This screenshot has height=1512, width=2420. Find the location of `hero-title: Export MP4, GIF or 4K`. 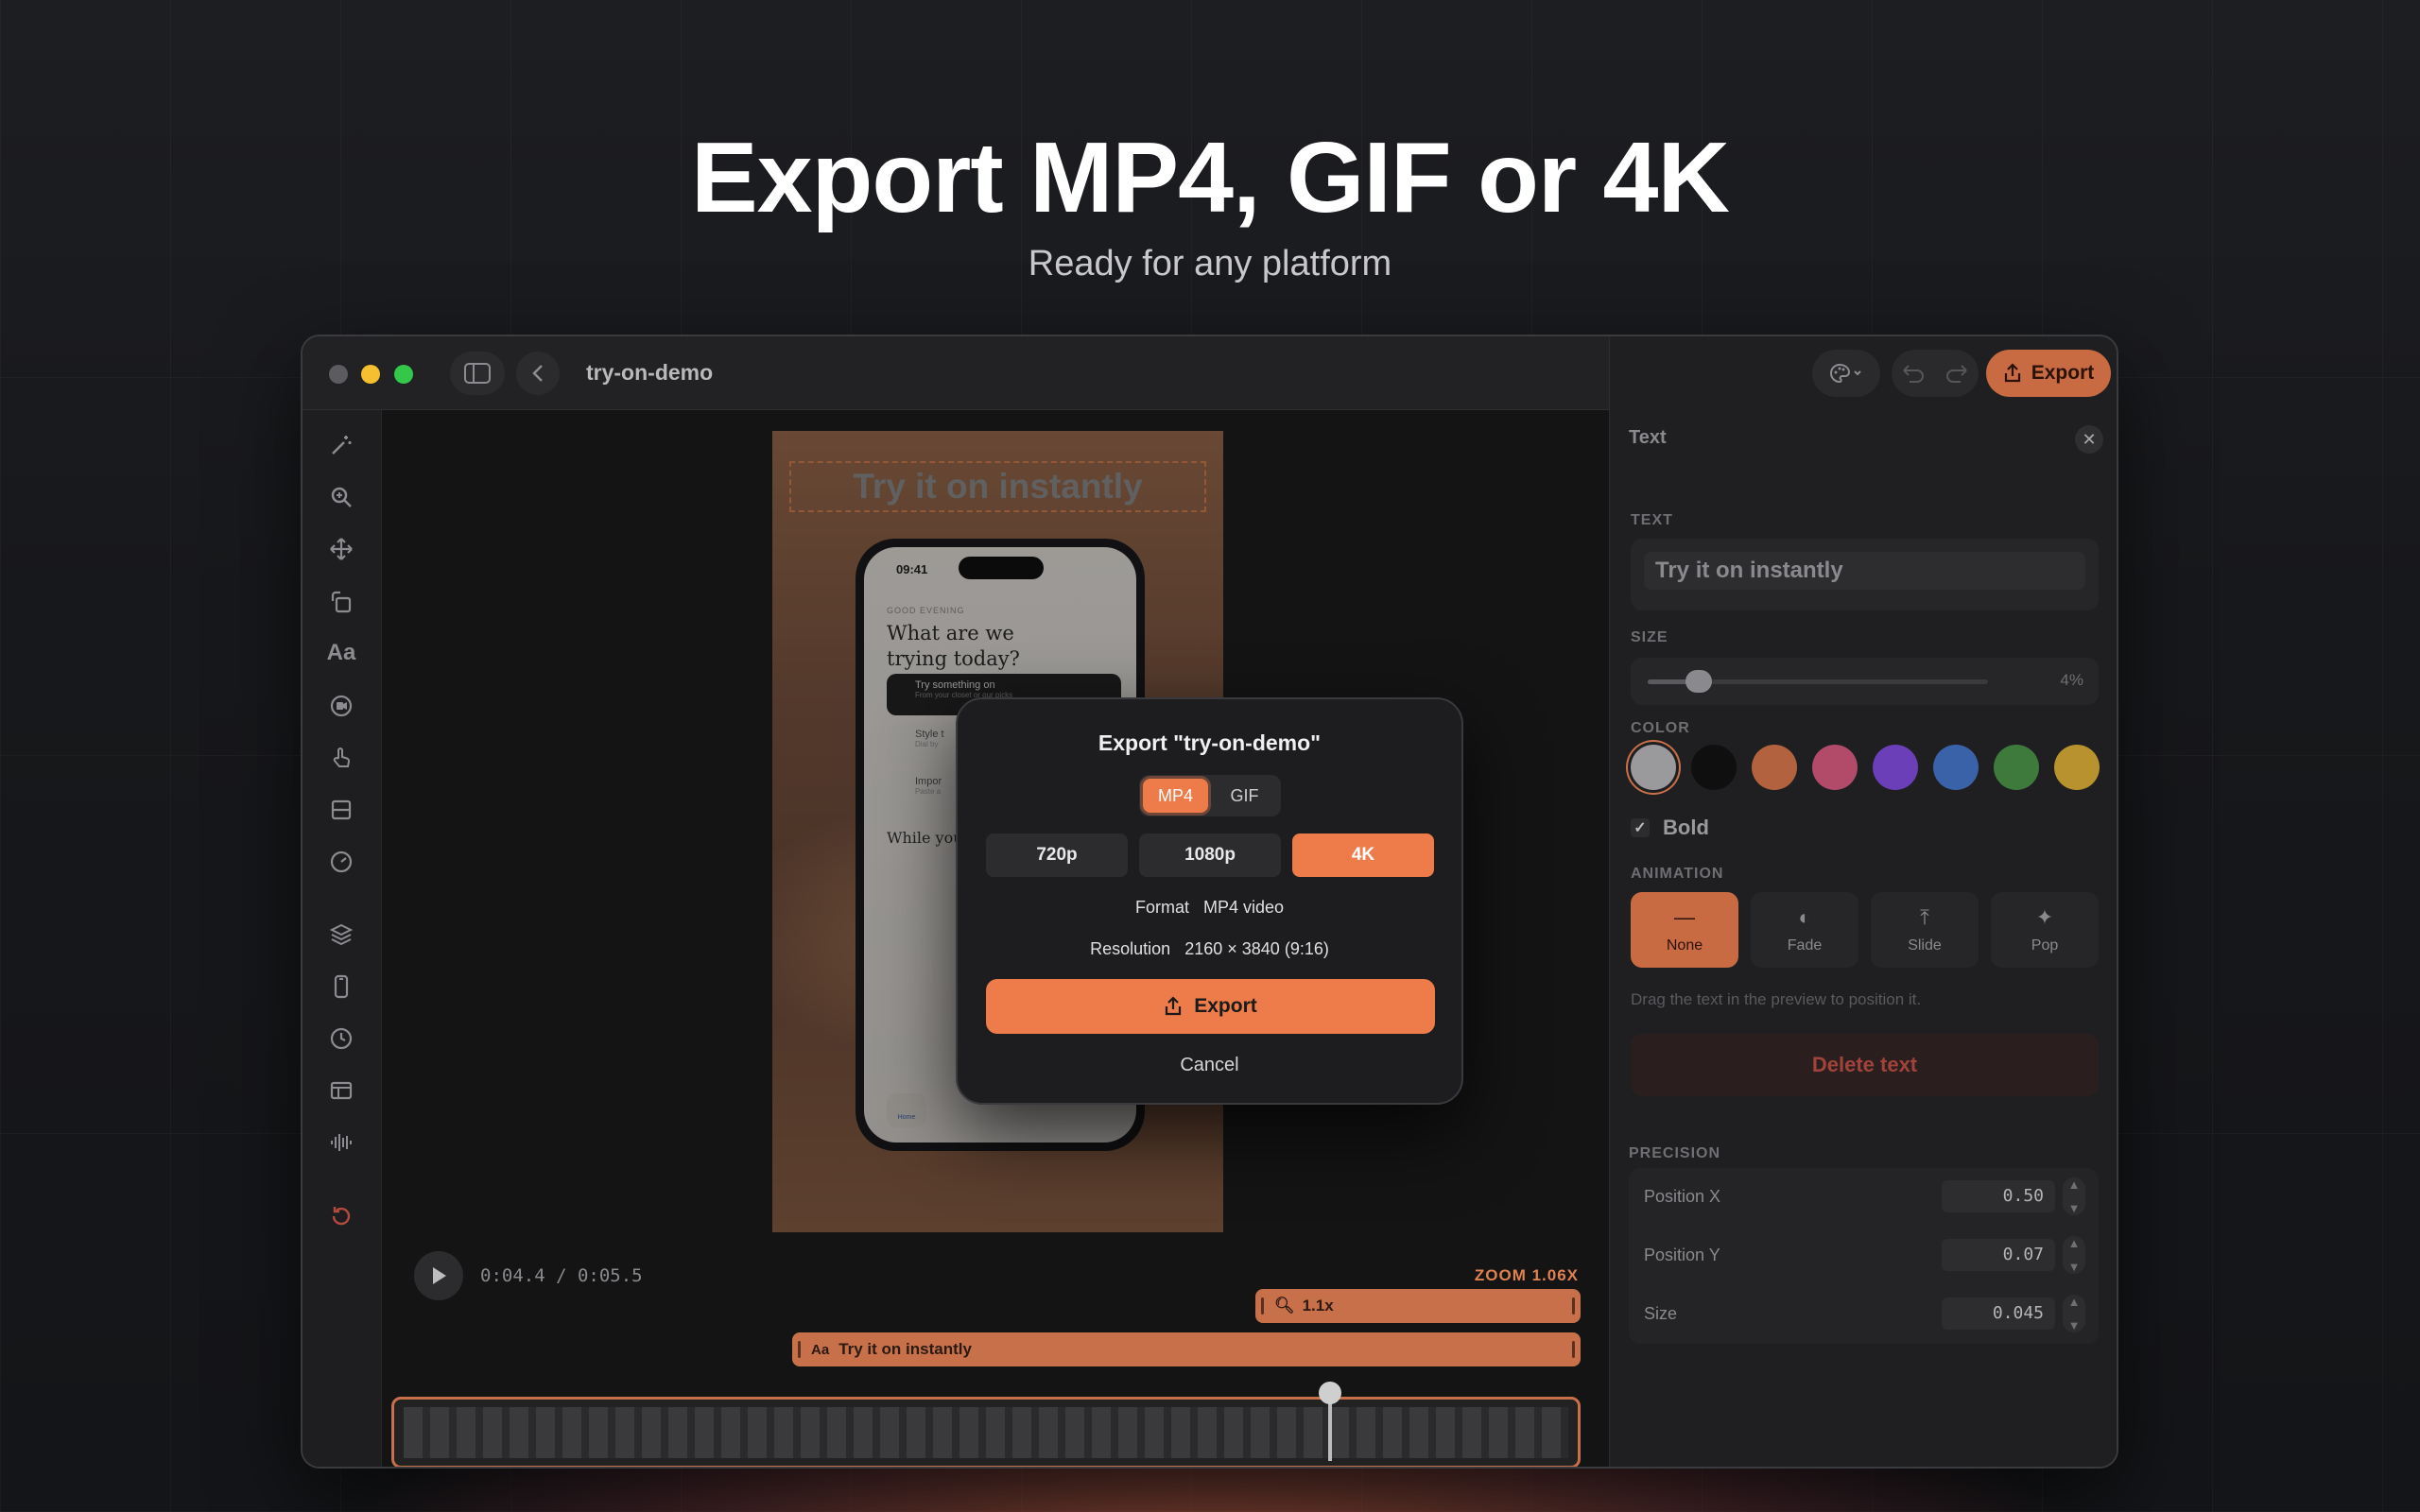

hero-title: Export MP4, GIF or 4K is located at coordinates (1210, 177).